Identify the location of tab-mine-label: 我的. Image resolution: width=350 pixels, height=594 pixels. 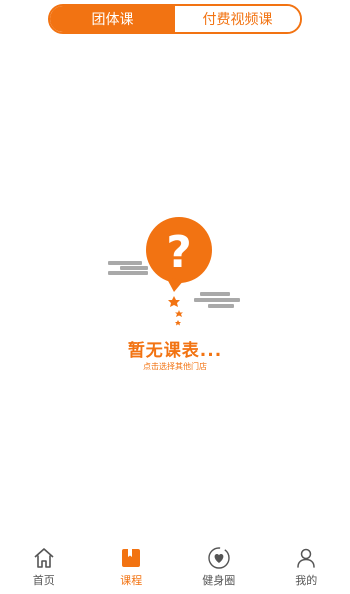
(306, 580).